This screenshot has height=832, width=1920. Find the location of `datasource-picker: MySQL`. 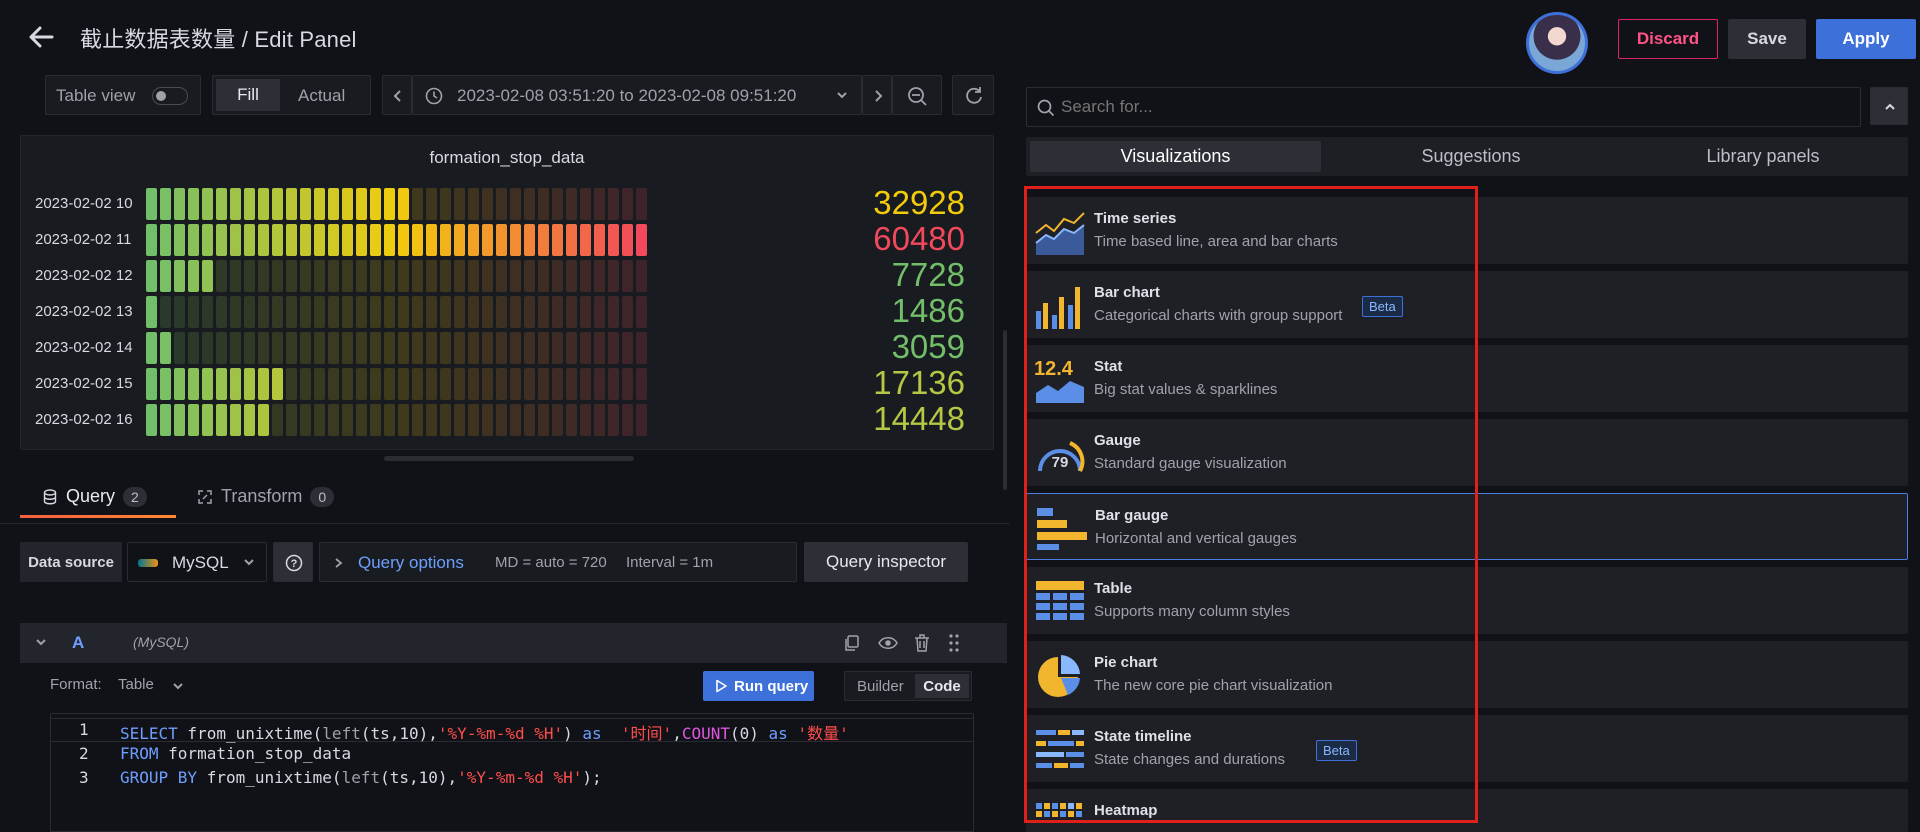

datasource-picker: MySQL is located at coordinates (197, 562).